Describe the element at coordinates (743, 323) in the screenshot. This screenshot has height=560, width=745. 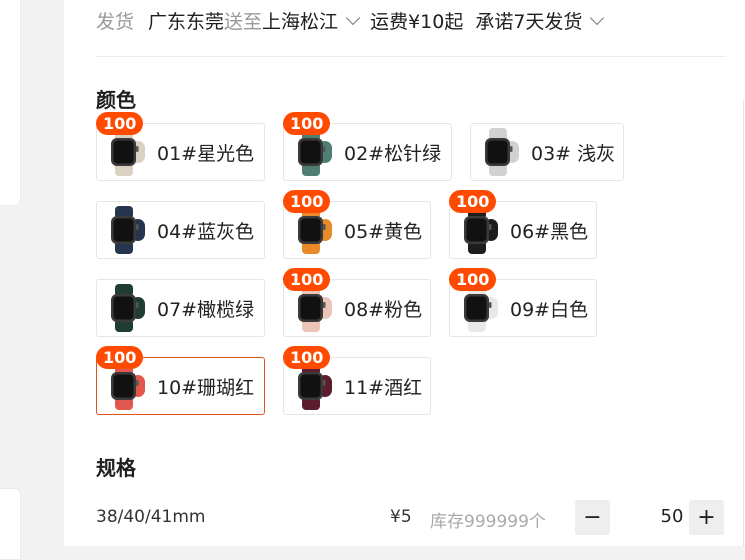
I see `scrollbar-track` at that location.